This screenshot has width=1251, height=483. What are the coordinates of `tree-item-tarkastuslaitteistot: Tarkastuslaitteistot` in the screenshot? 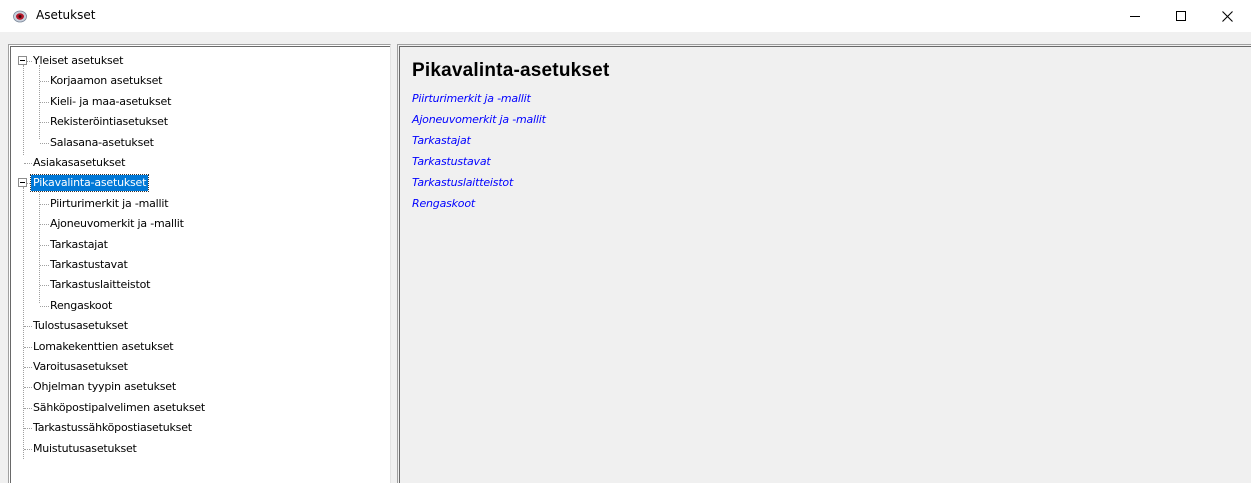 It's located at (100, 285).